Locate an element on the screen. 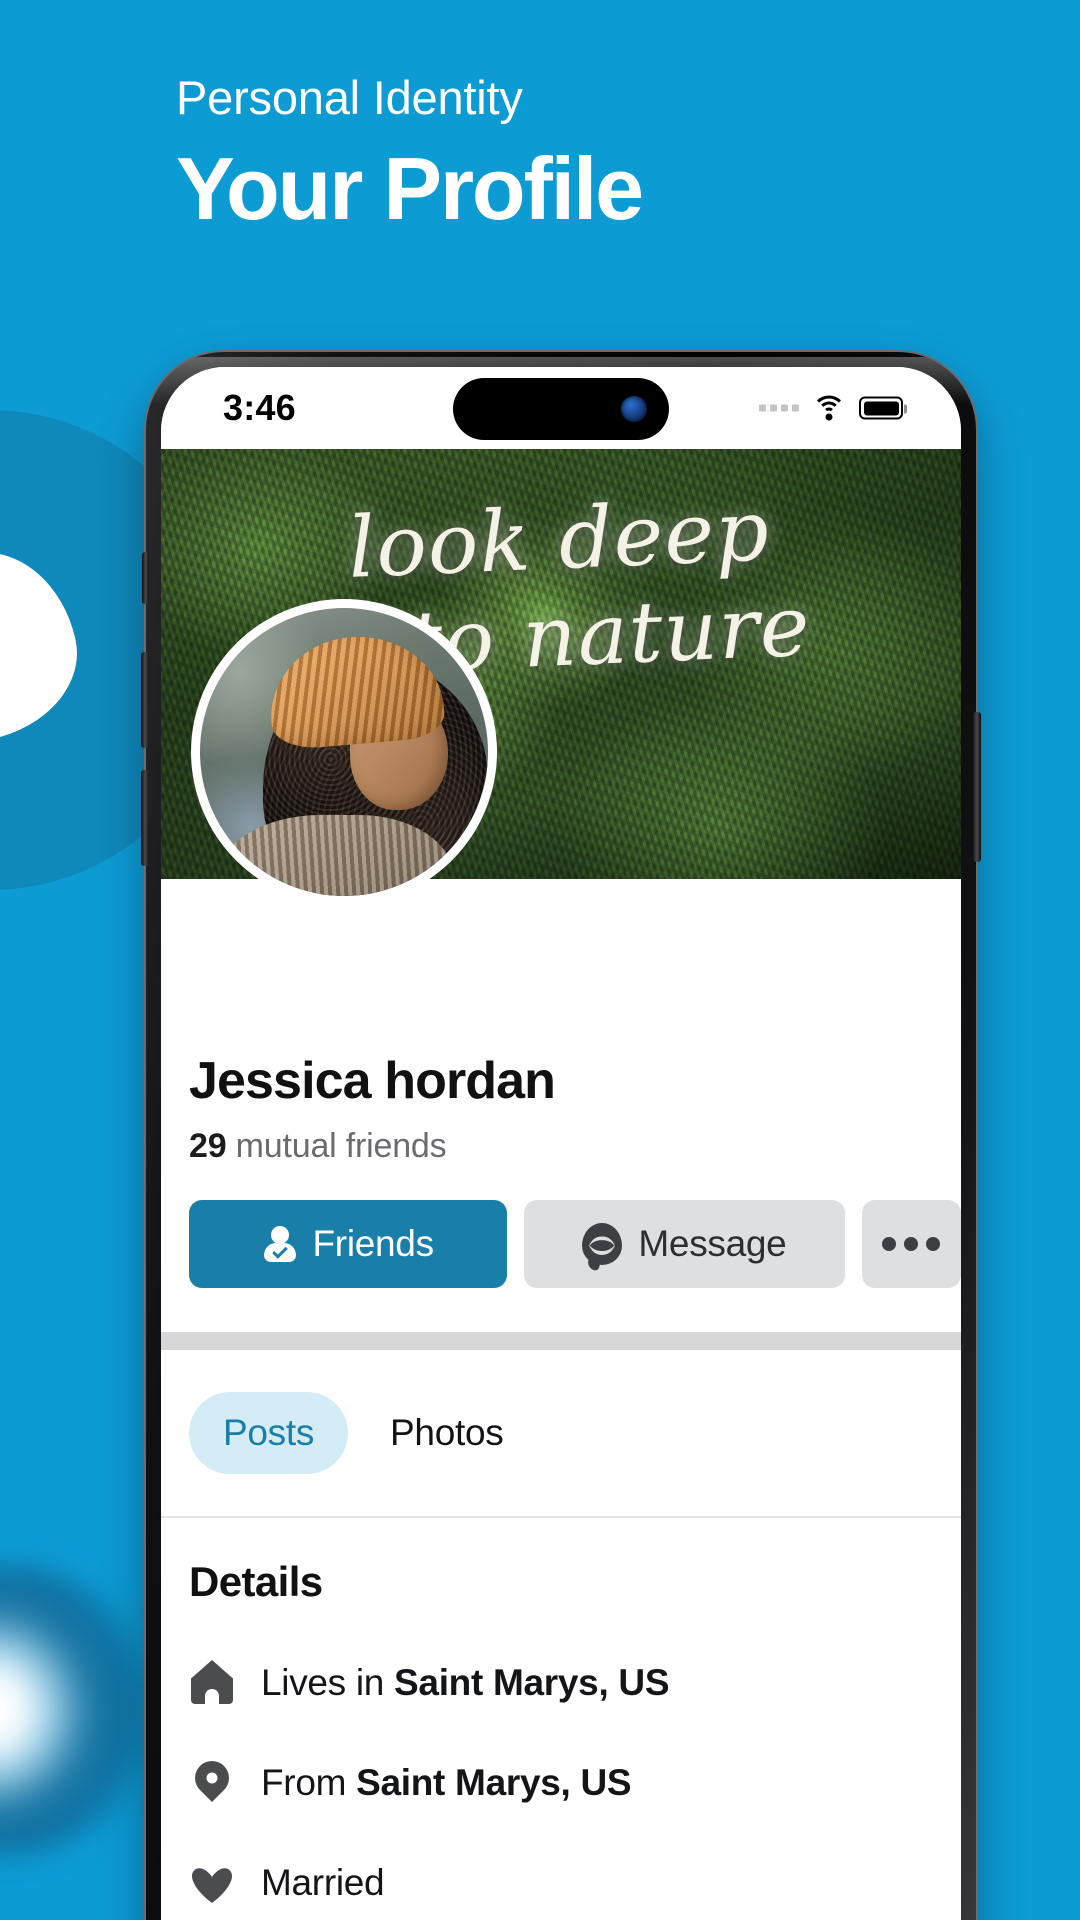  status-bar-icons is located at coordinates (833, 408).